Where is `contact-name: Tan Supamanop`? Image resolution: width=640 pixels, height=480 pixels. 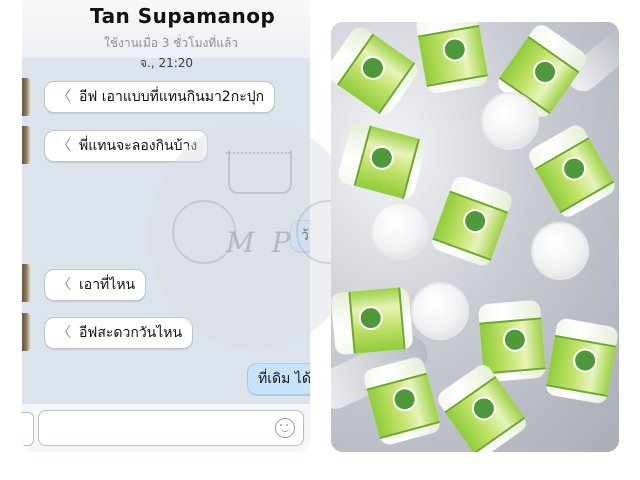
contact-name: Tan Supamanop is located at coordinates (182, 16).